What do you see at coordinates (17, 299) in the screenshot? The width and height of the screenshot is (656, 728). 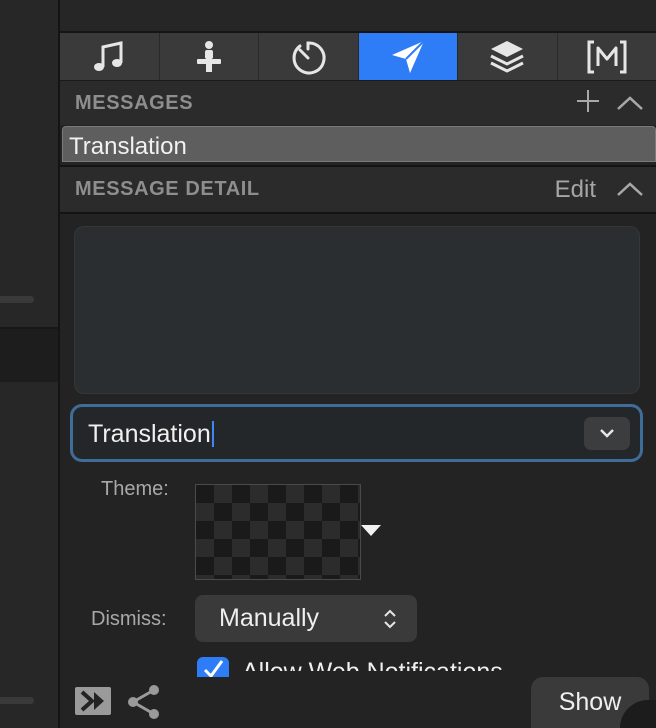 I see `scrollbar-top` at bounding box center [17, 299].